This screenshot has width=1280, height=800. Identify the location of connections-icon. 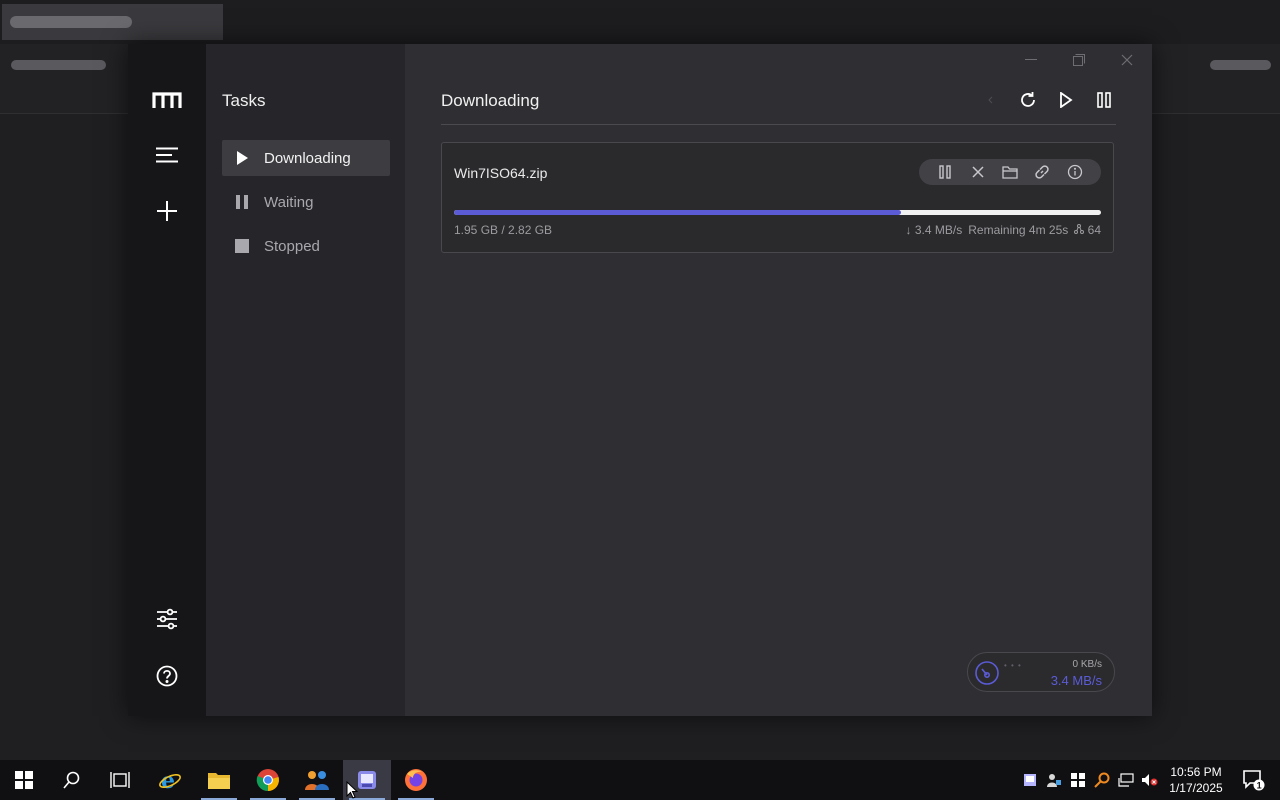
(1079, 229).